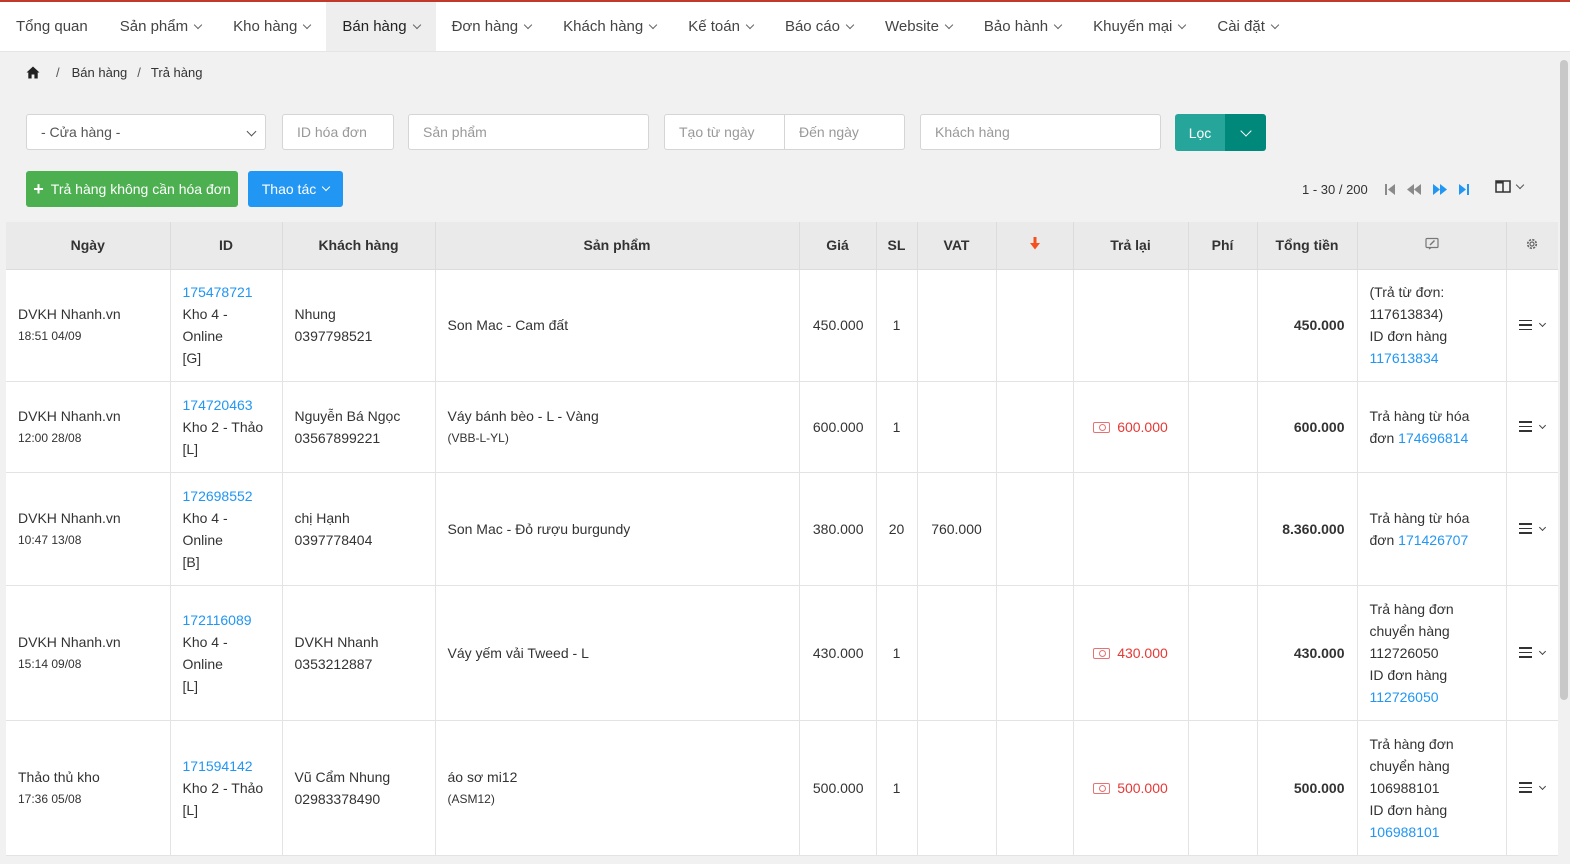 Image resolution: width=1570 pixels, height=864 pixels. What do you see at coordinates (1139, 26) in the screenshot?
I see `nav-item: Khuyến mại` at bounding box center [1139, 26].